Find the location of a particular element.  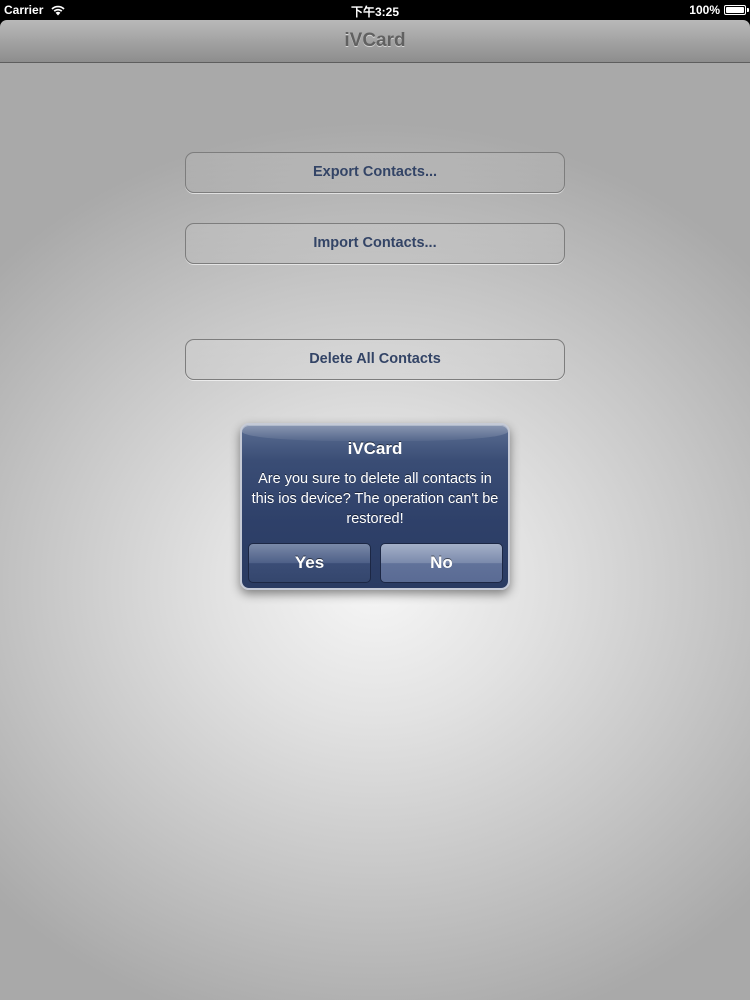

alert-yes-button: Yes is located at coordinates (309, 563).